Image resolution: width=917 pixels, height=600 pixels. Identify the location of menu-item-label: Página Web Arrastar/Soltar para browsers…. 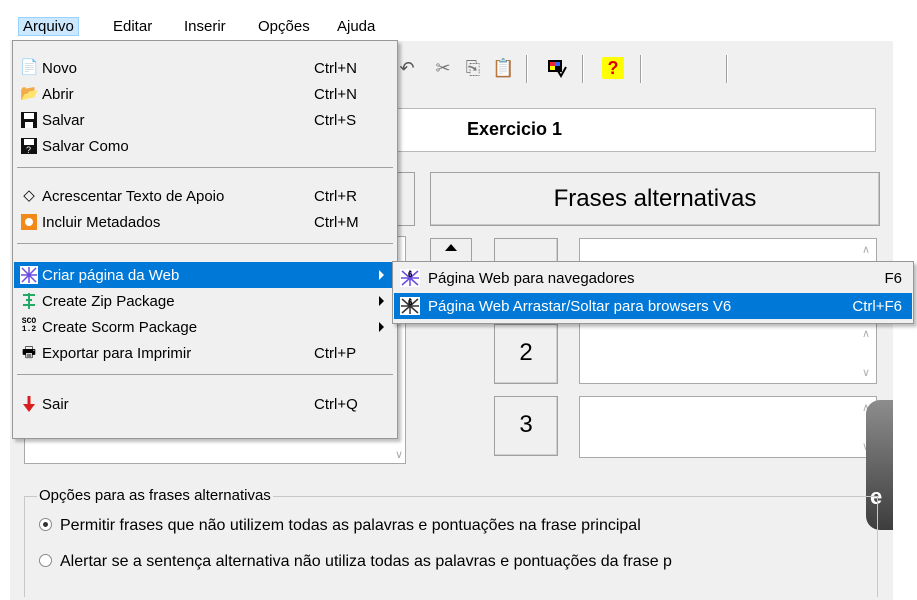
(580, 306).